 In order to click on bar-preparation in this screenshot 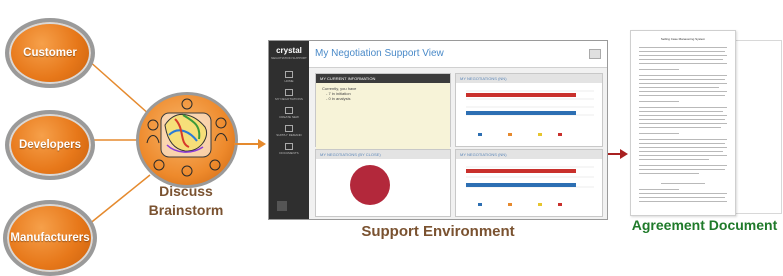, I will do `click(521, 95)`.